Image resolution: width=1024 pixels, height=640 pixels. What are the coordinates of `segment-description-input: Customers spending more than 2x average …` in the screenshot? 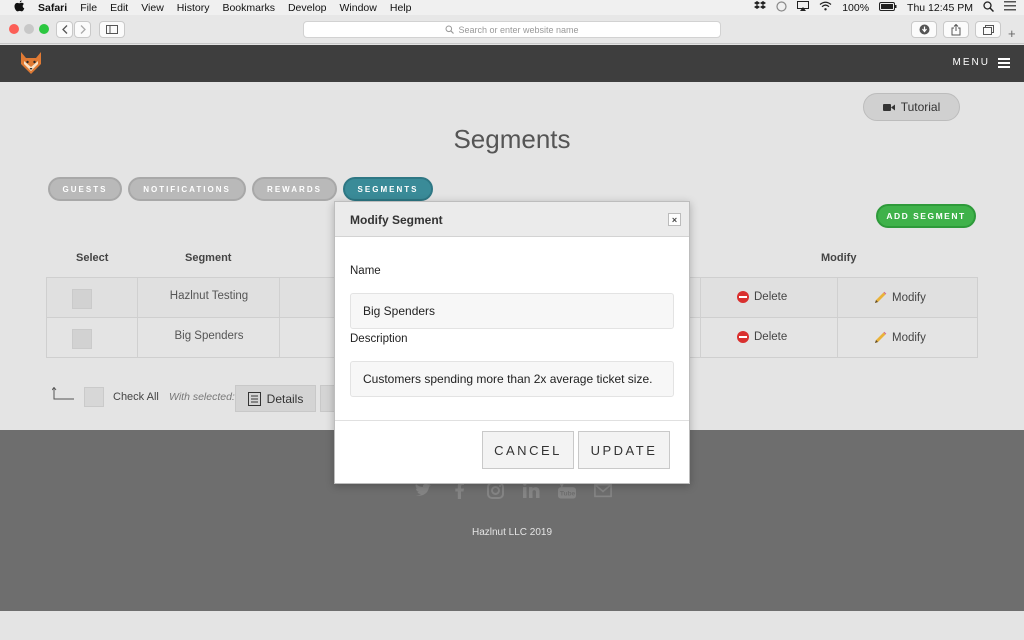 It's located at (512, 379).